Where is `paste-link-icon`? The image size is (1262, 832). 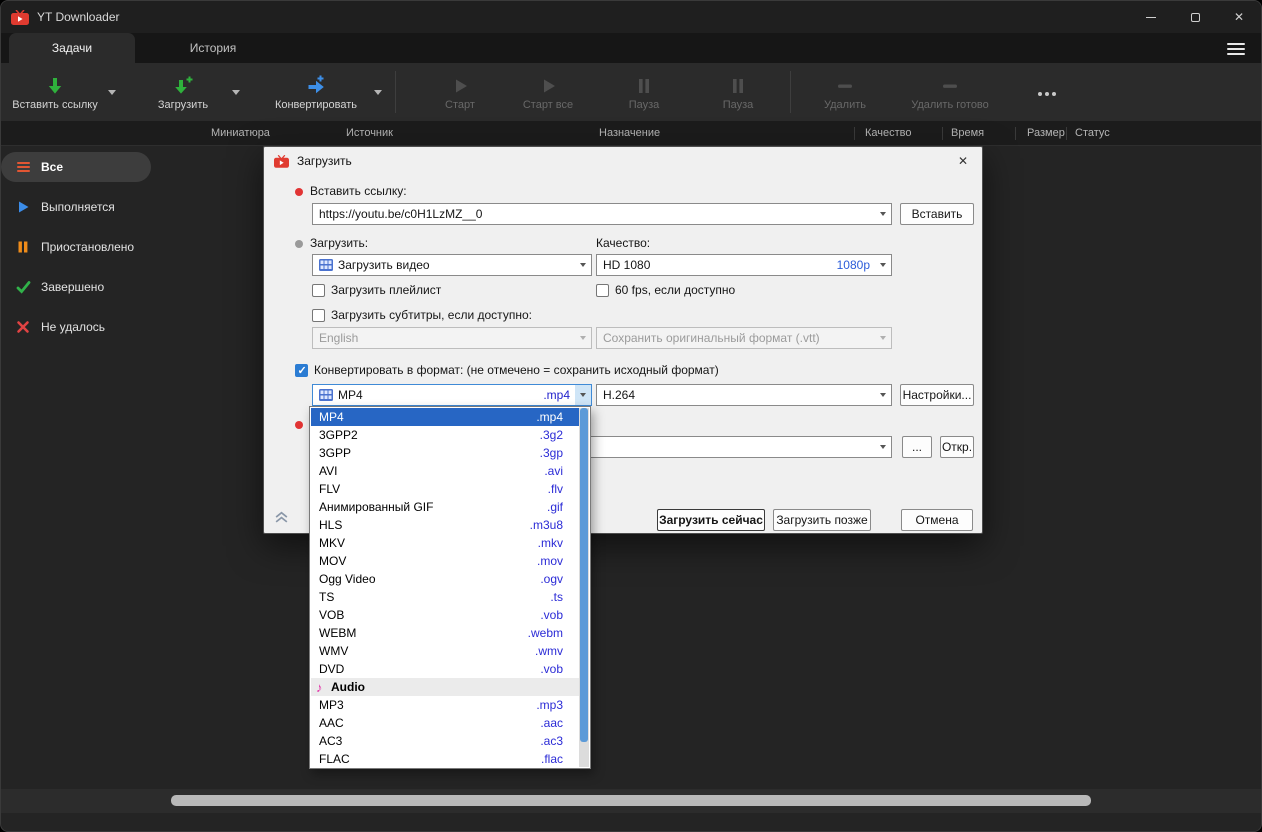
paste-link-icon is located at coordinates (55, 85).